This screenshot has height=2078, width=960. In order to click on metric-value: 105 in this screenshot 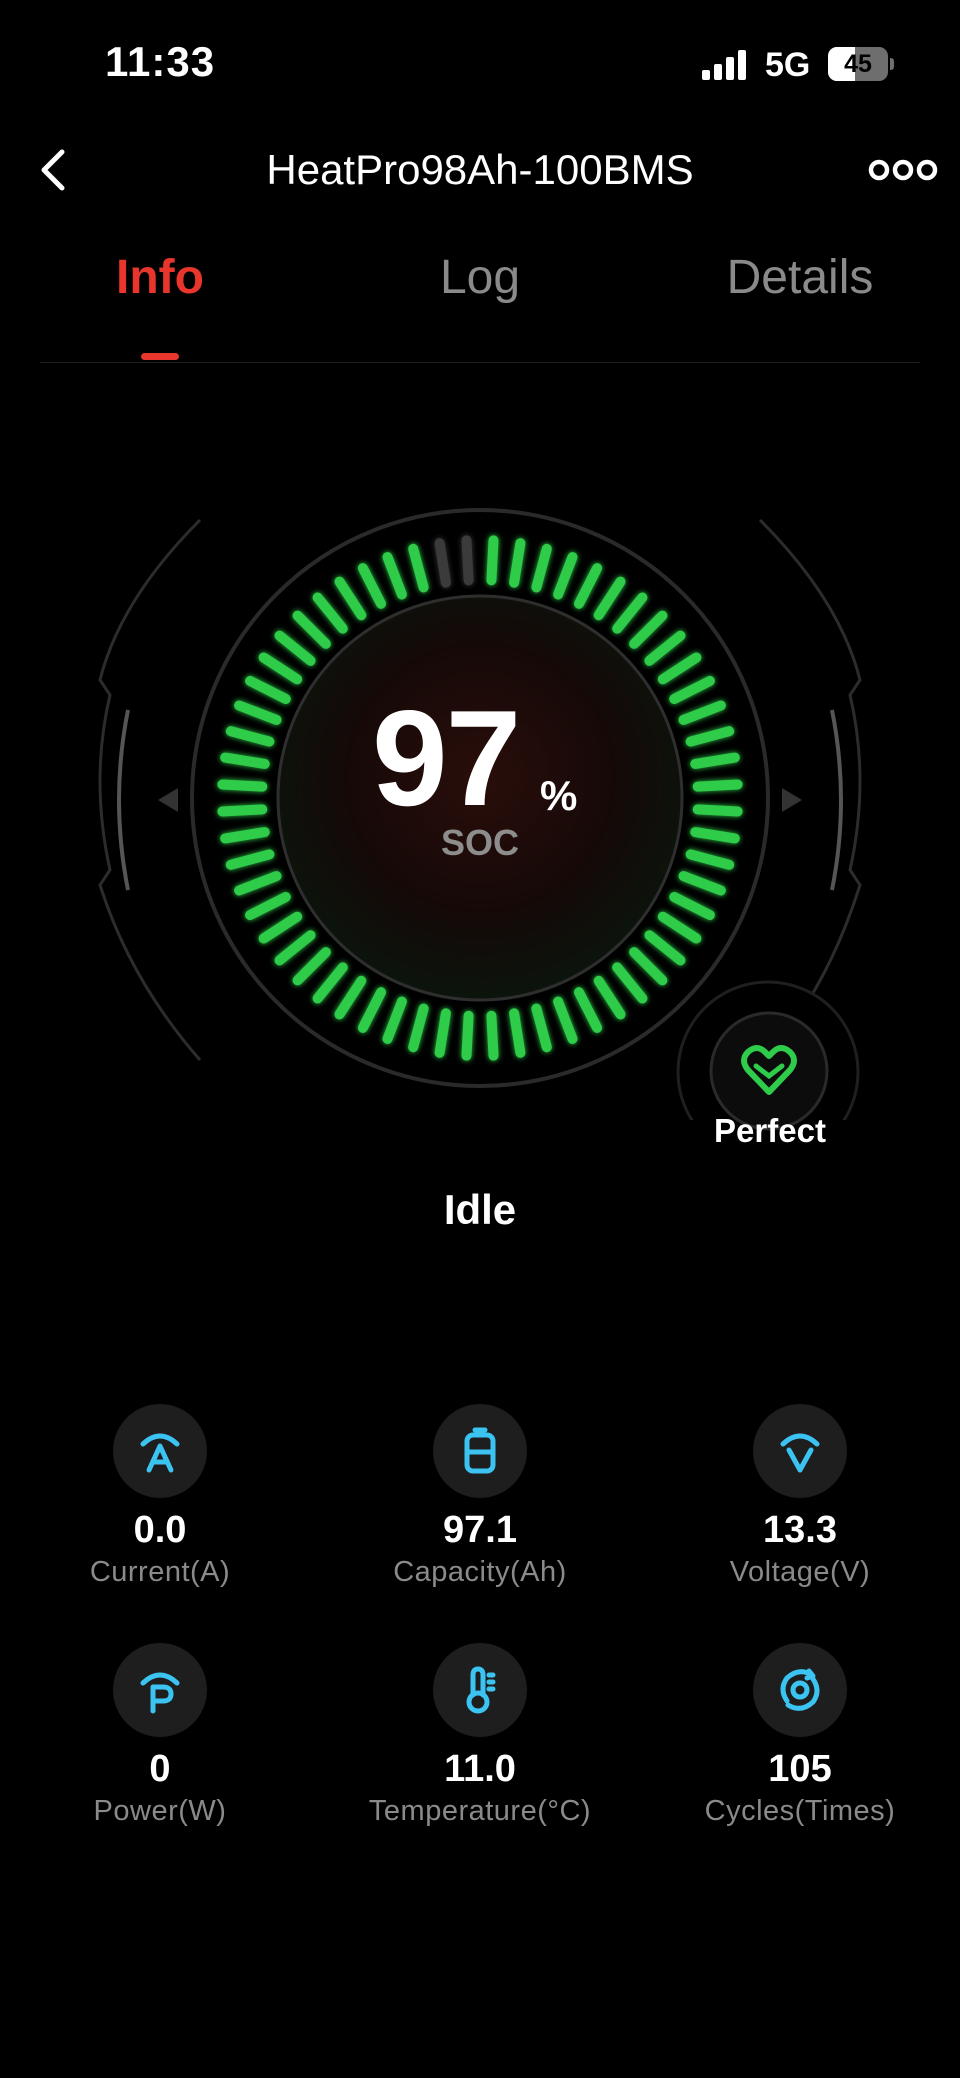, I will do `click(800, 1769)`.